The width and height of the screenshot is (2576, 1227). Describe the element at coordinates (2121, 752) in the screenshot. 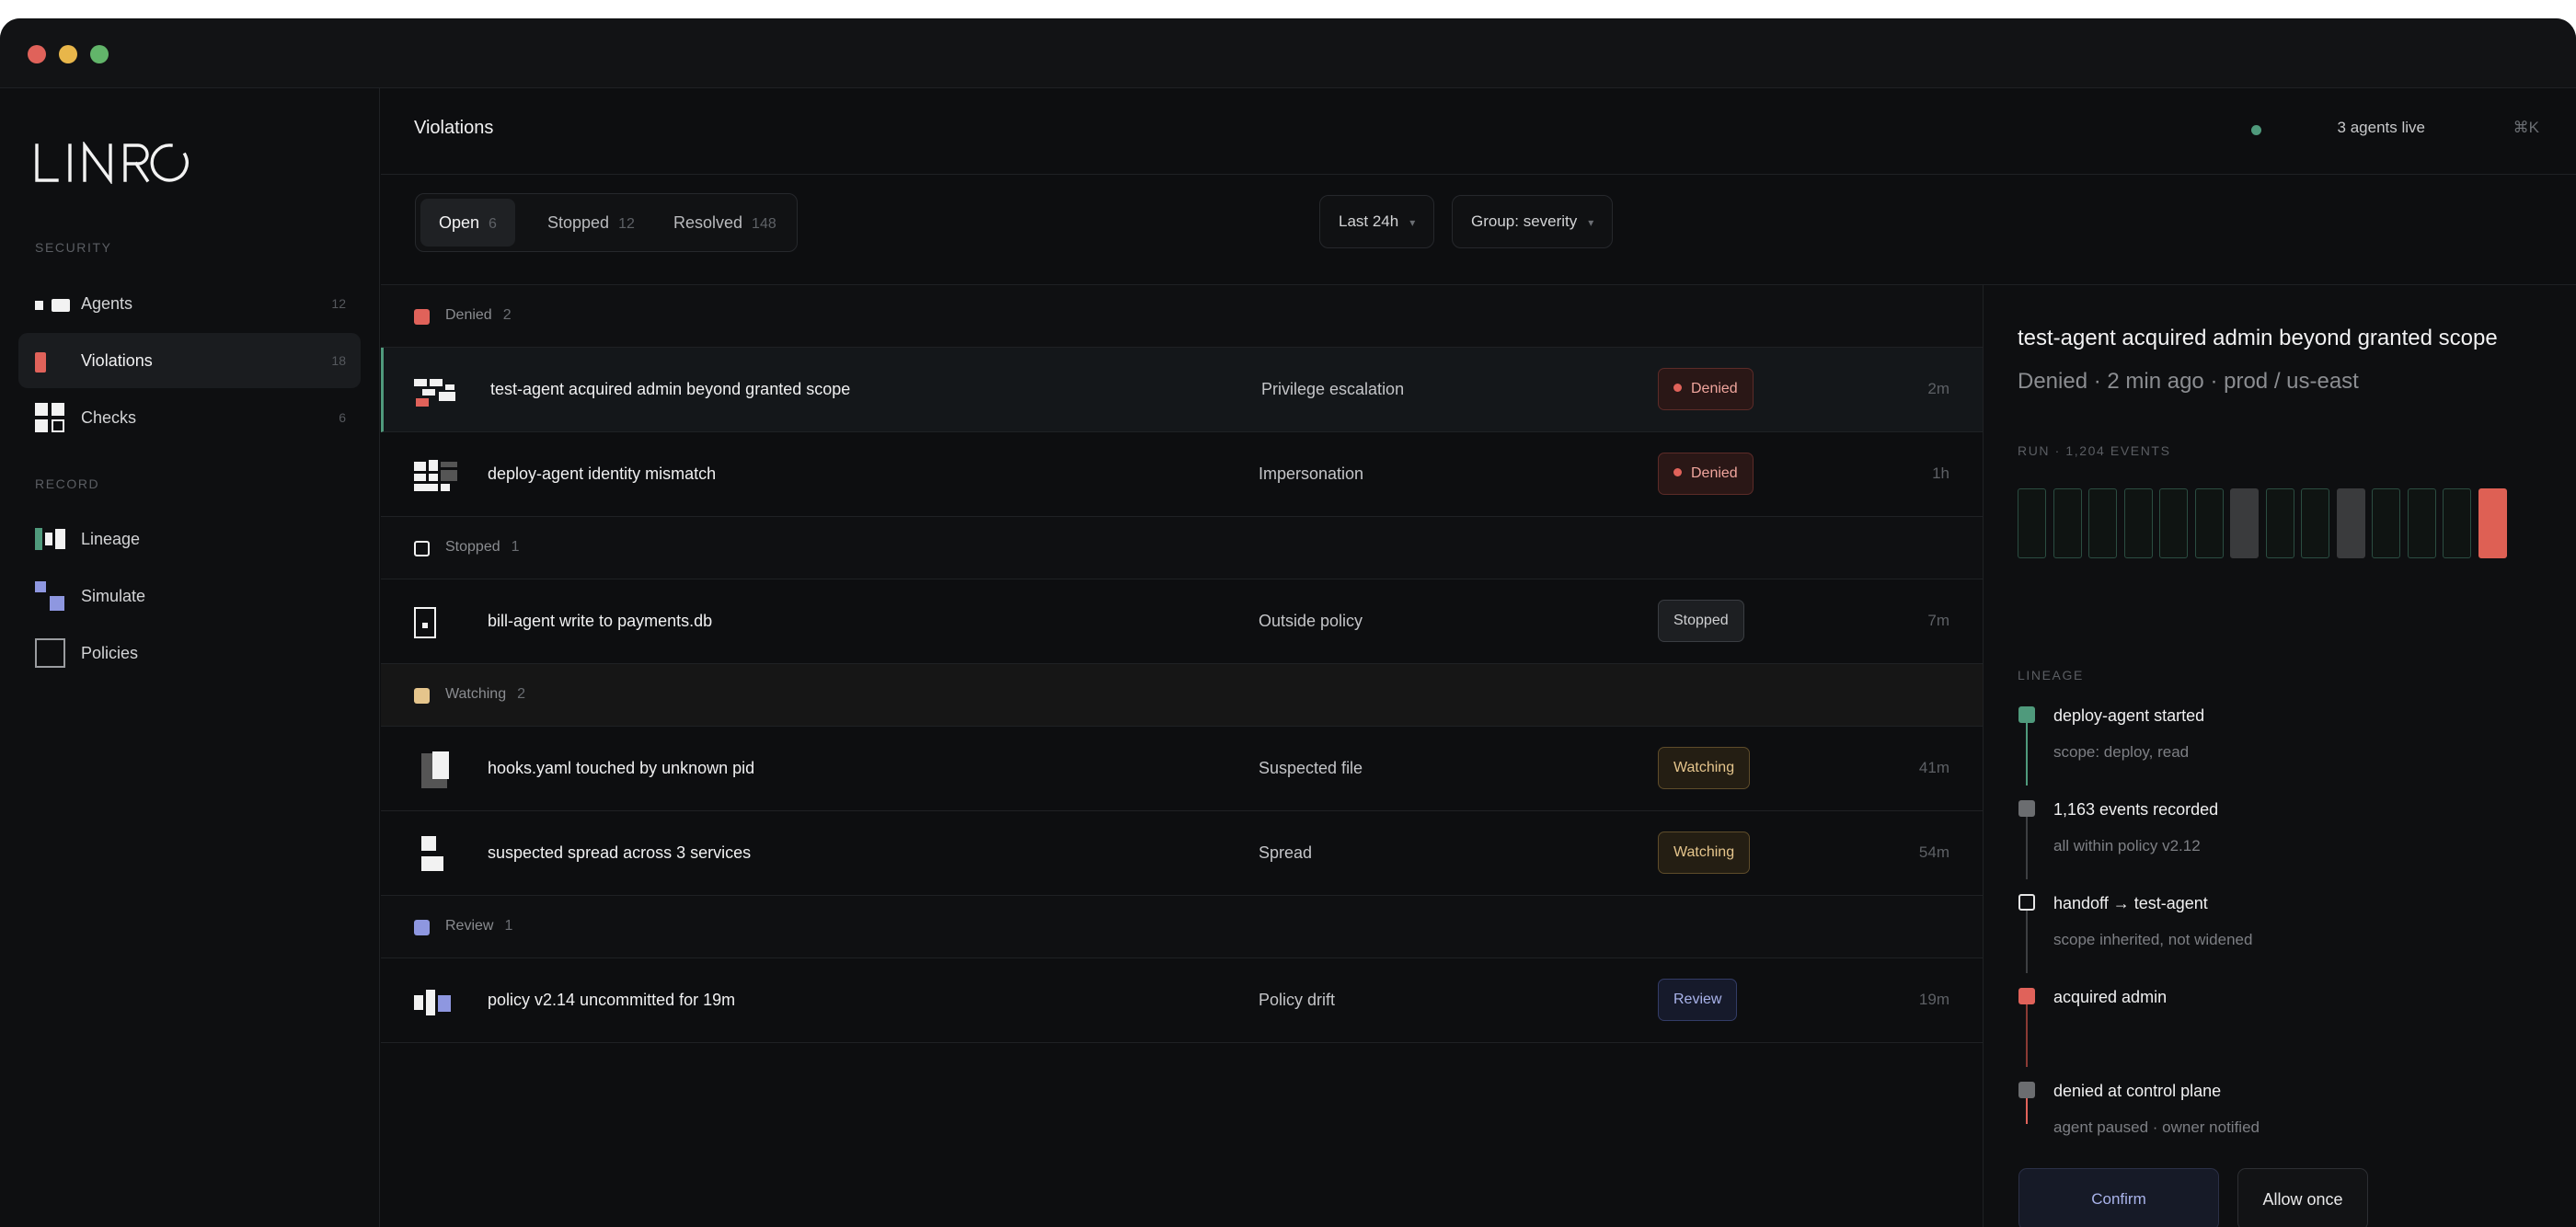

I see `lineage-event-sub: scope: deploy, read` at that location.